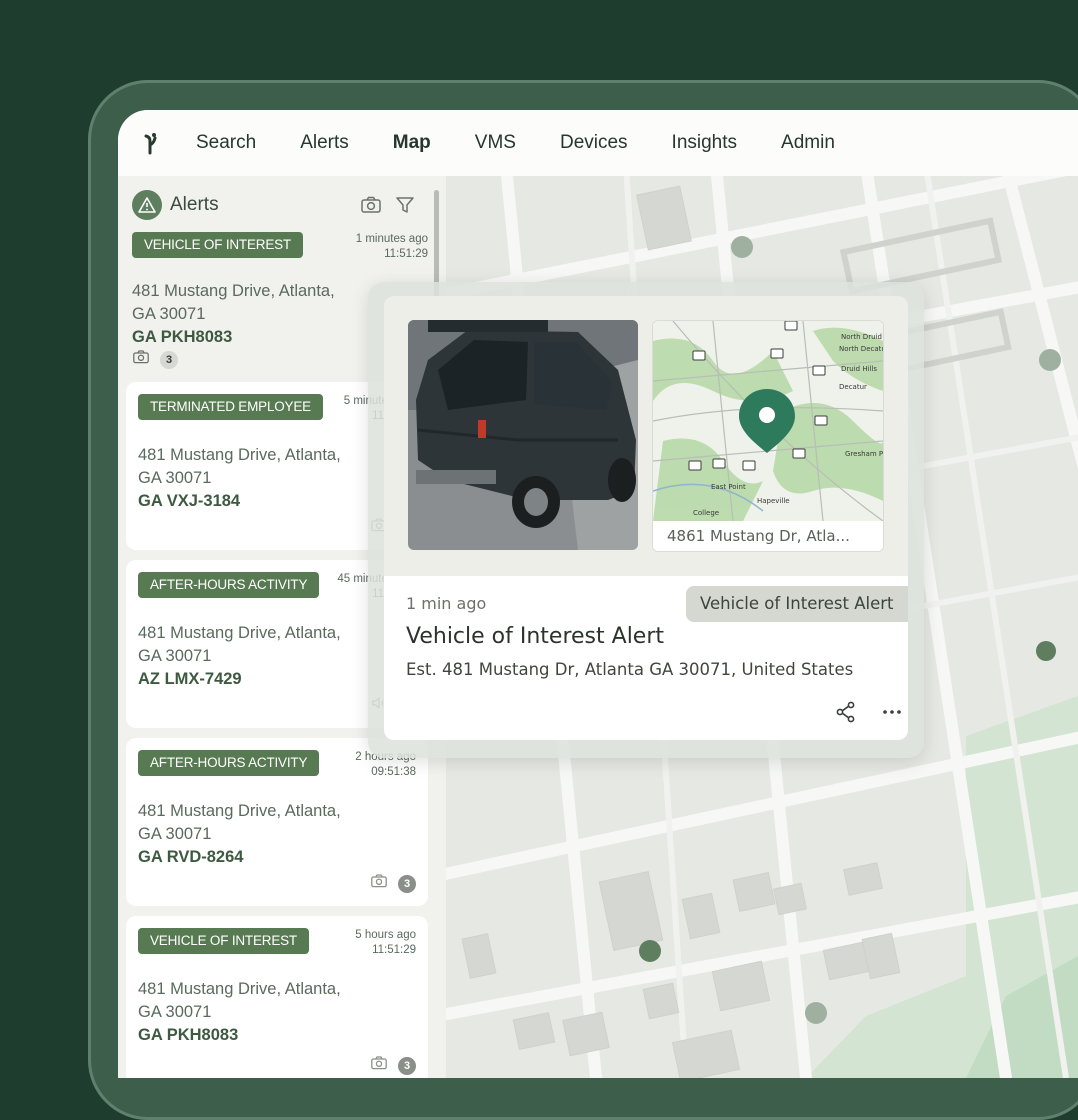  I want to click on alert-plate: GA VXJ-3184, so click(189, 501).